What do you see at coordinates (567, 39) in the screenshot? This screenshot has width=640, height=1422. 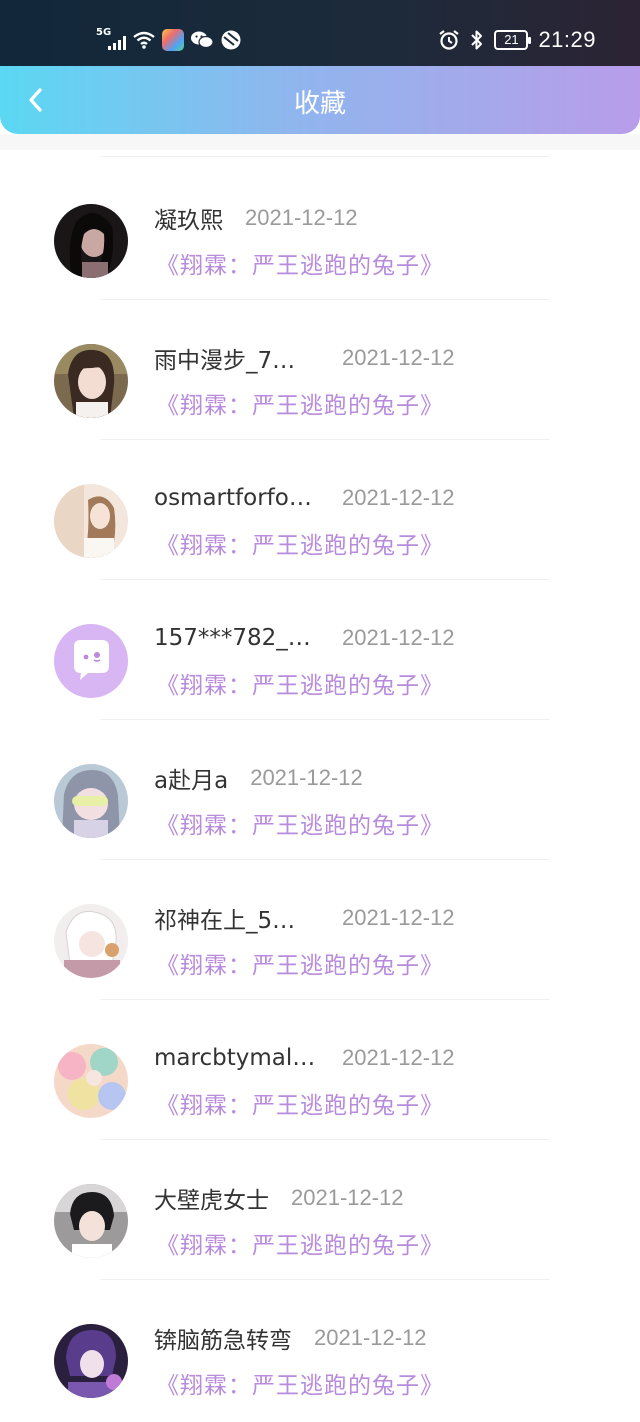 I see `clock: 21:29` at bounding box center [567, 39].